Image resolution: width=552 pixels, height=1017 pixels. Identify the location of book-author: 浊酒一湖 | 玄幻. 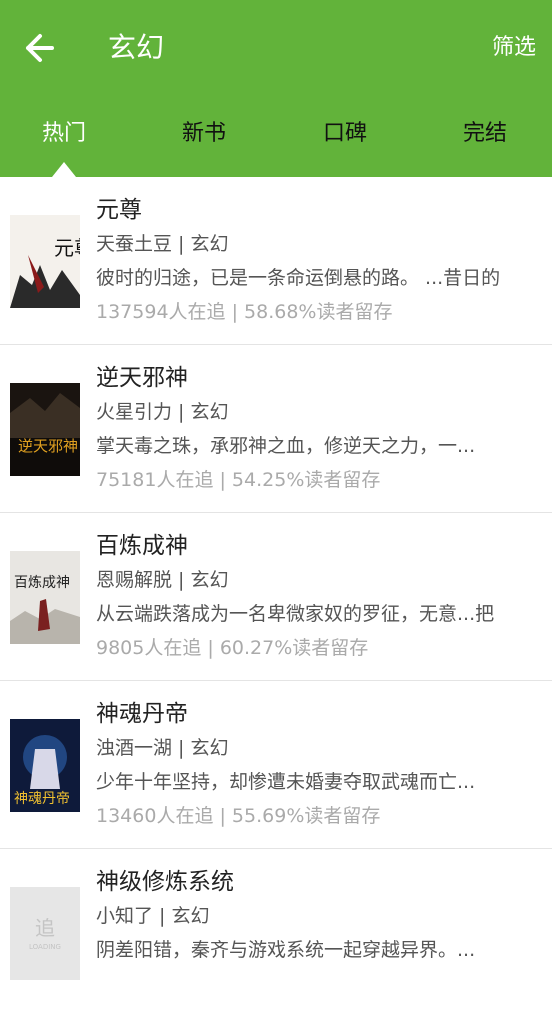
(162, 748).